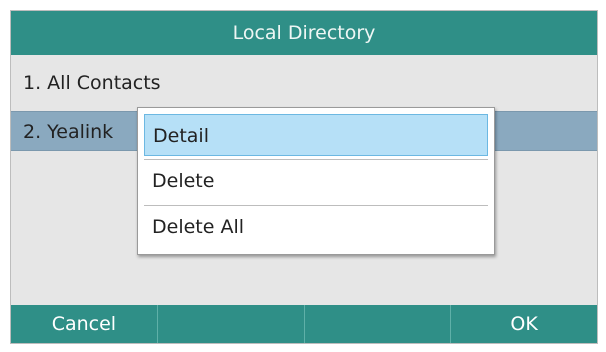 The height and width of the screenshot is (352, 606). Describe the element at coordinates (304, 83) in the screenshot. I see `list-item-all-contacts: 1. All Contacts` at that location.